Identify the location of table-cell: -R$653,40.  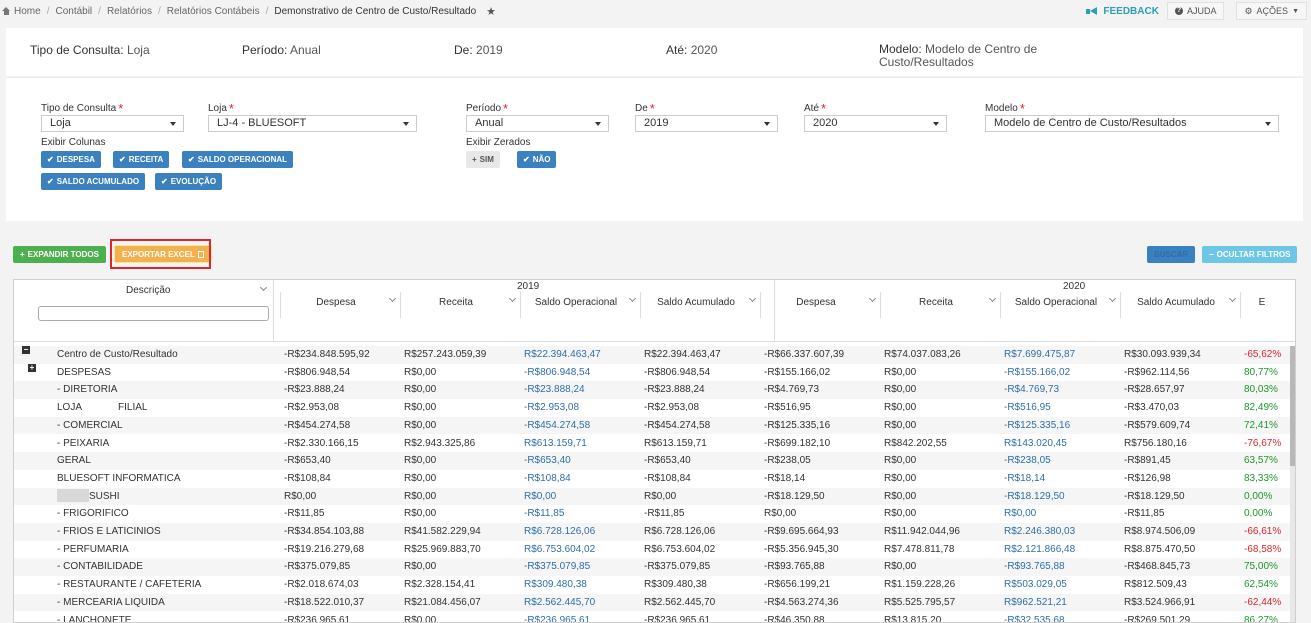
(547, 461).